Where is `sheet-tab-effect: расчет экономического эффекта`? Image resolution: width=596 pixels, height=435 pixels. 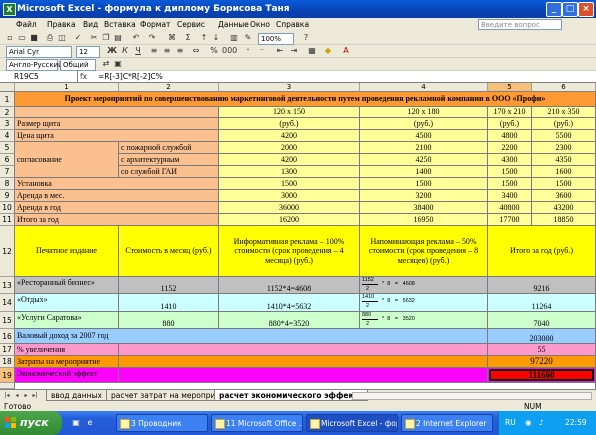
sheet-tab-effect: расчет экономического эффекта is located at coordinates (291, 395).